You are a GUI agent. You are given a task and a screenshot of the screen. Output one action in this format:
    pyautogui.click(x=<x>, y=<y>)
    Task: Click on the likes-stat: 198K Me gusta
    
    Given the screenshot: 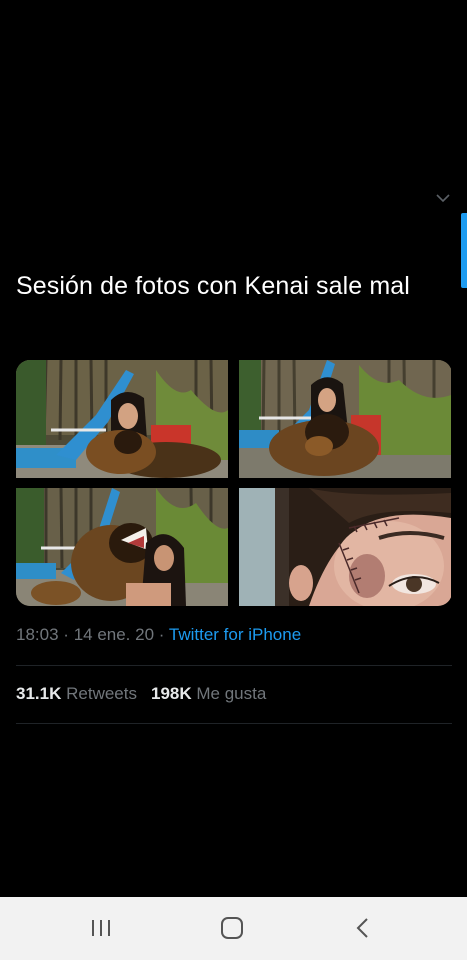 What is the action you would take?
    pyautogui.click(x=208, y=693)
    